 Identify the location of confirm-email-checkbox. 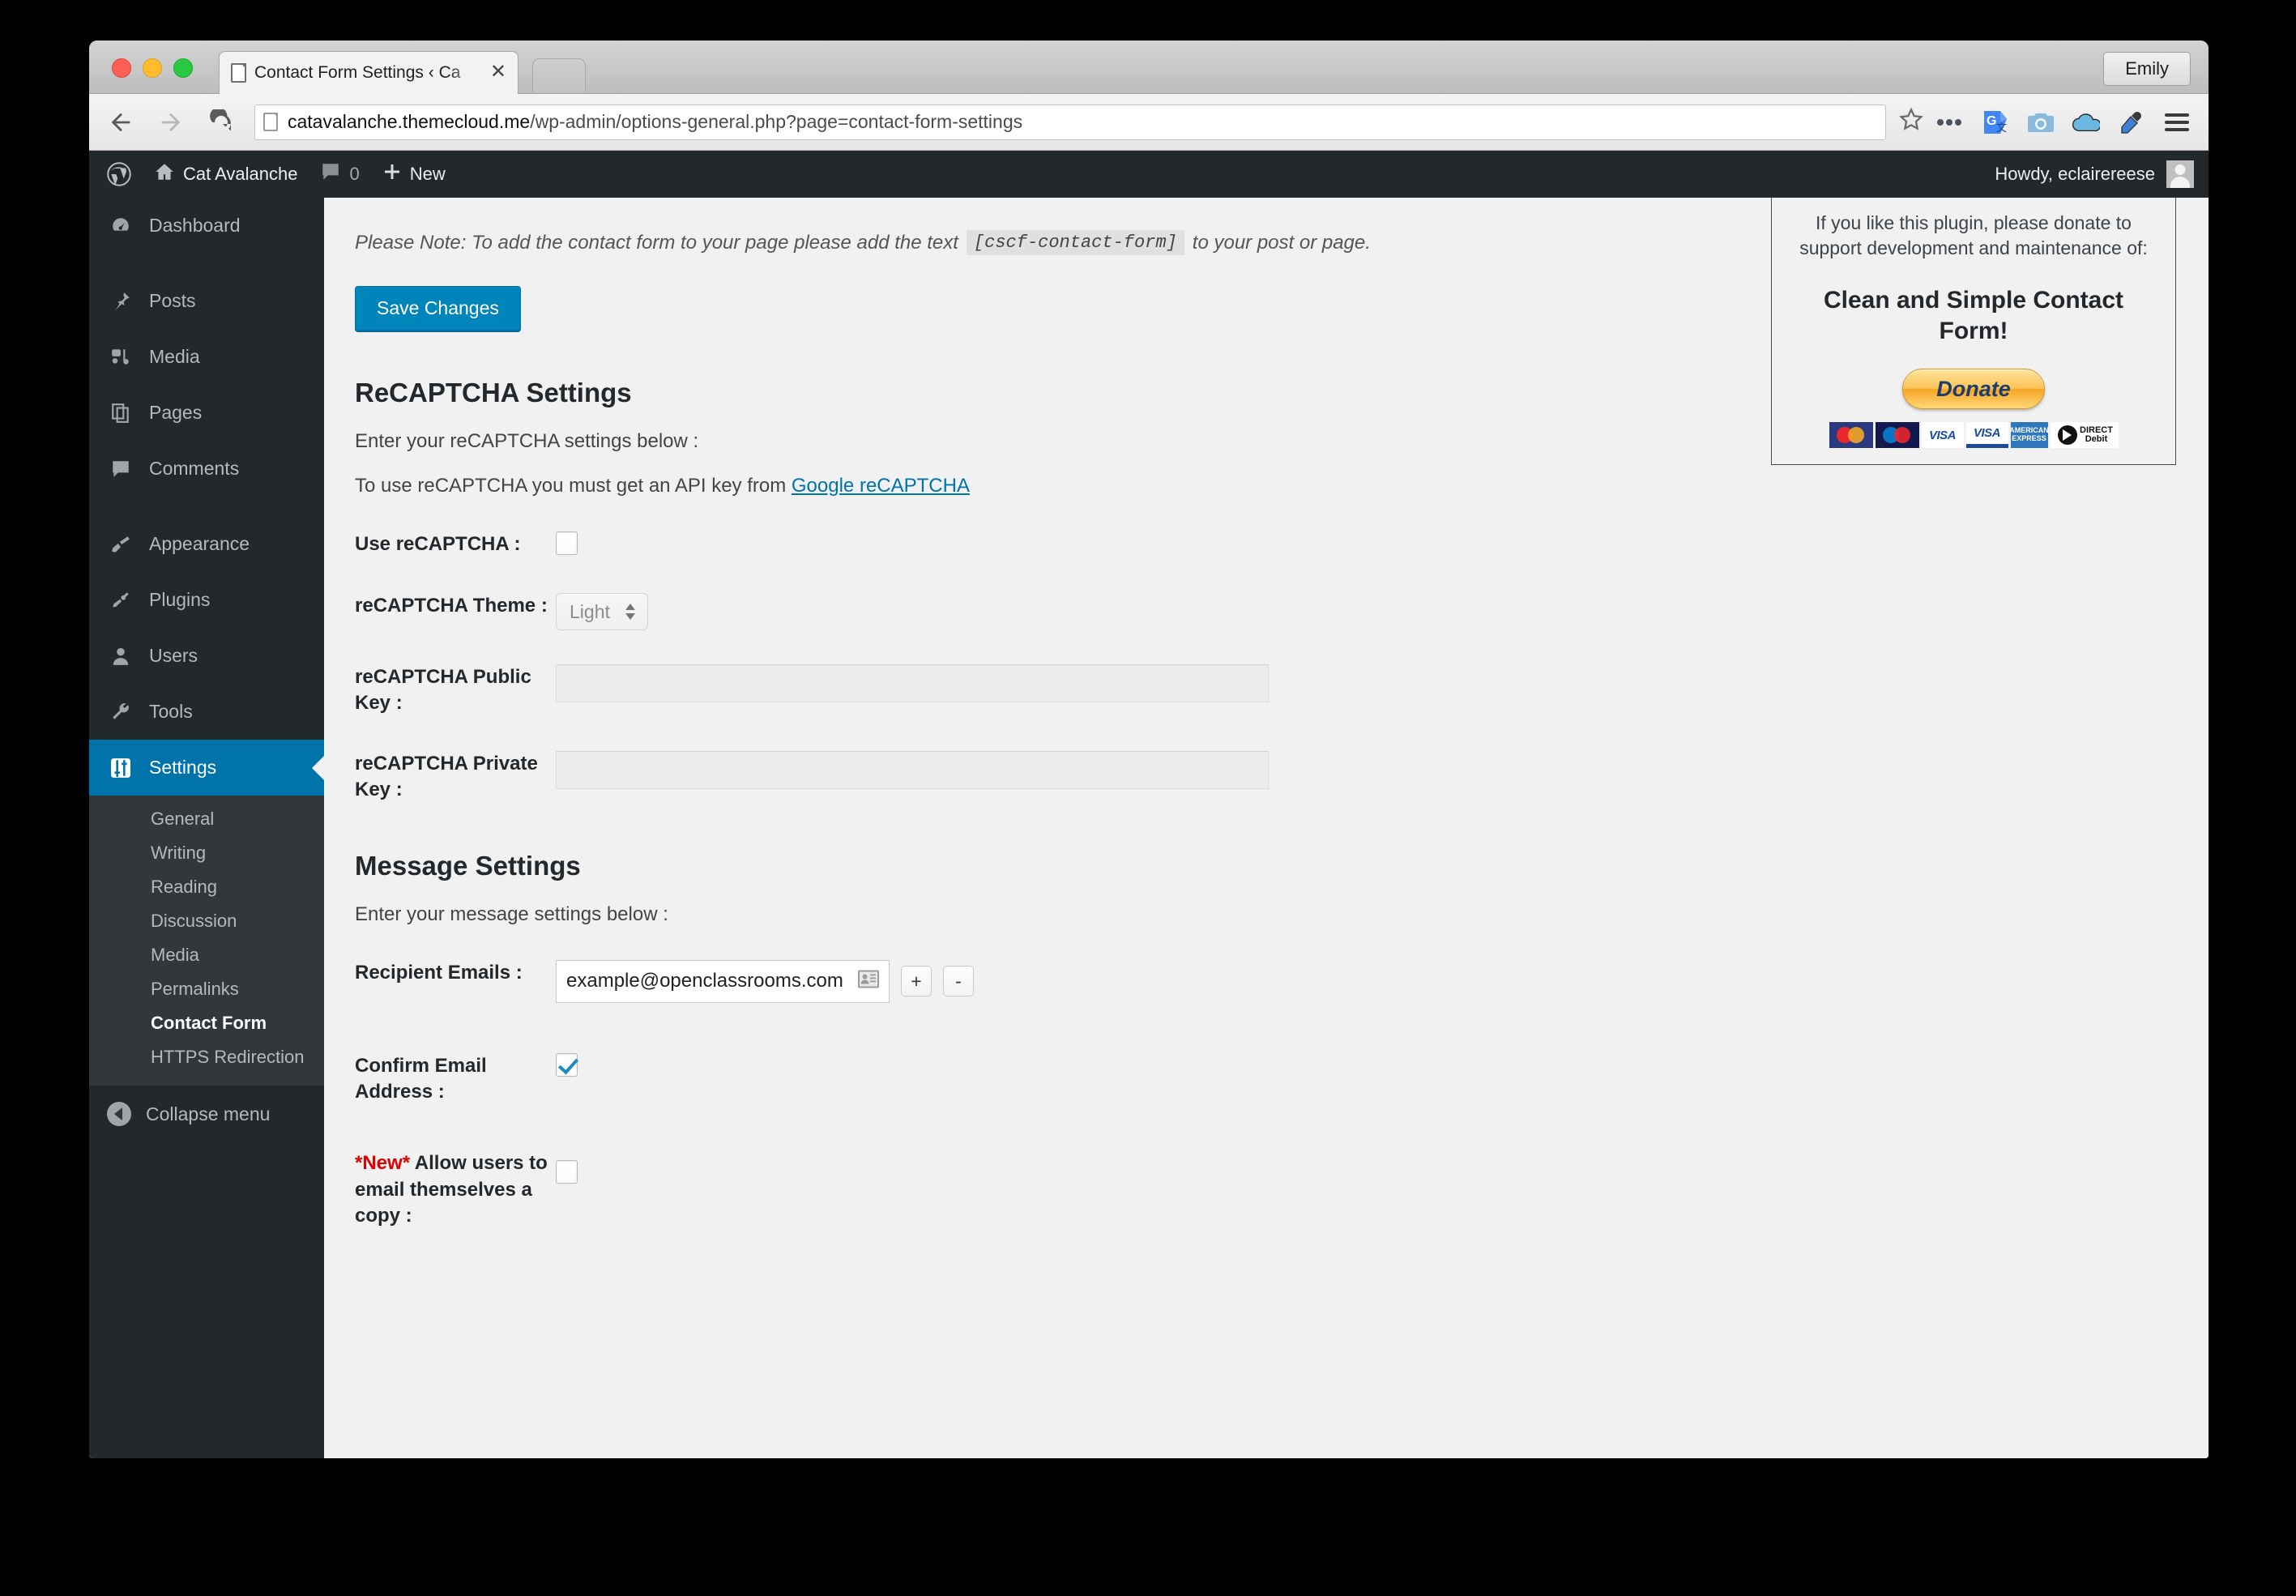
(567, 1064).